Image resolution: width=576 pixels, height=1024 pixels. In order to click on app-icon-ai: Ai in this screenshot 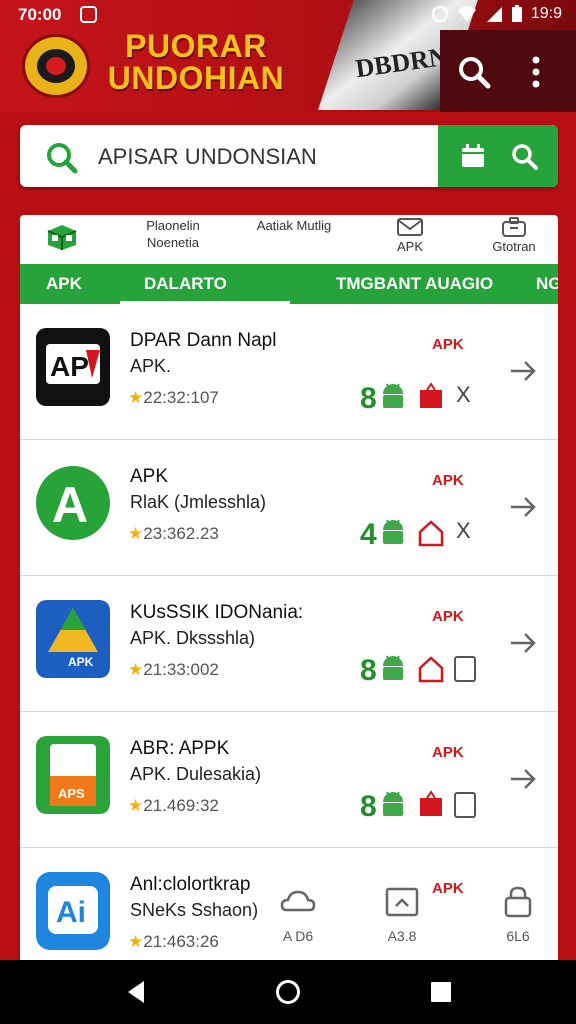, I will do `click(73, 911)`.